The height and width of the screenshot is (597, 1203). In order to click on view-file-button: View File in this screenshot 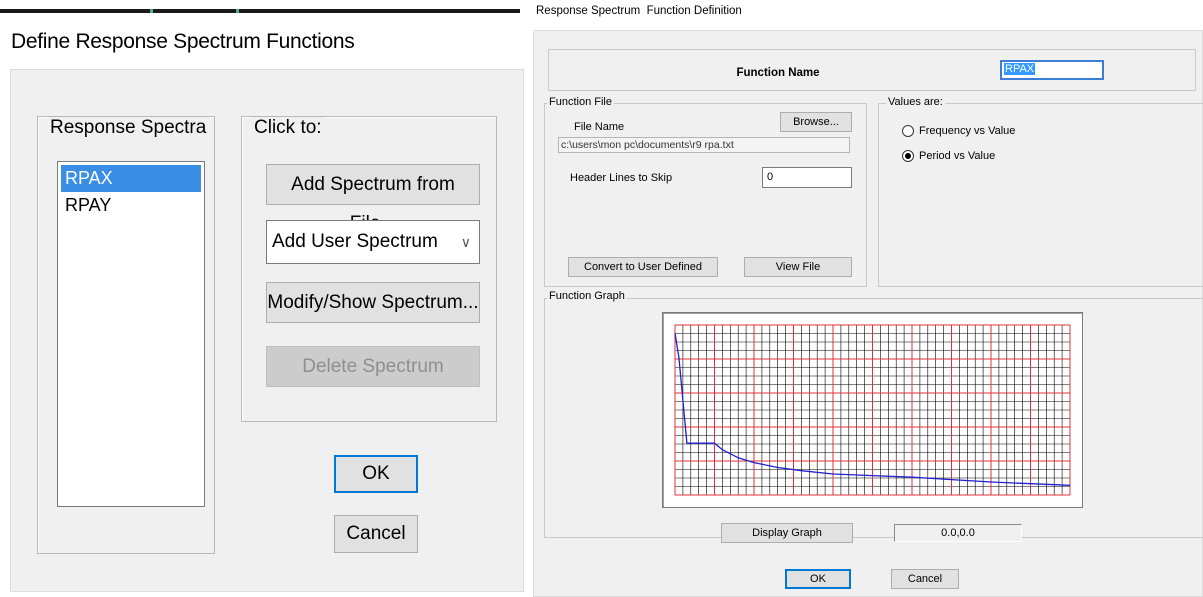, I will do `click(798, 267)`.